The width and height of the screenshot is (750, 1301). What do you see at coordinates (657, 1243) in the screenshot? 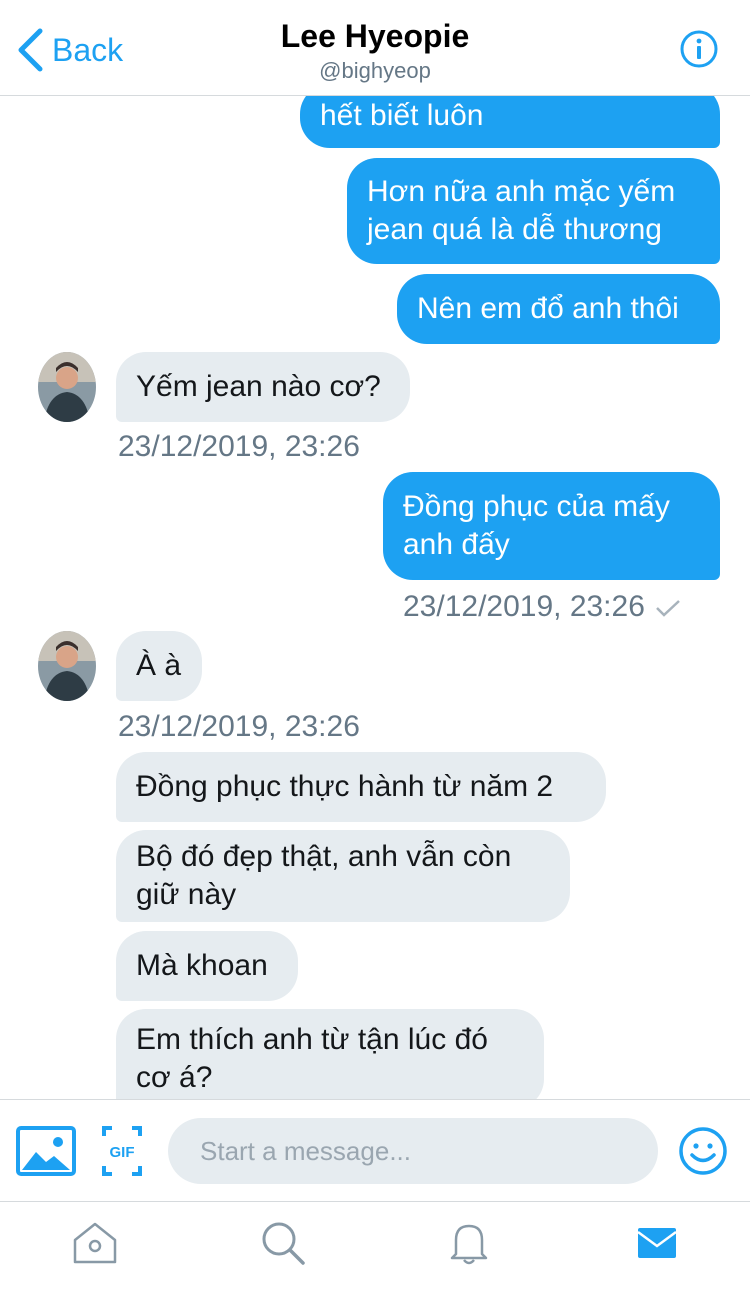
I see `mail-icon` at bounding box center [657, 1243].